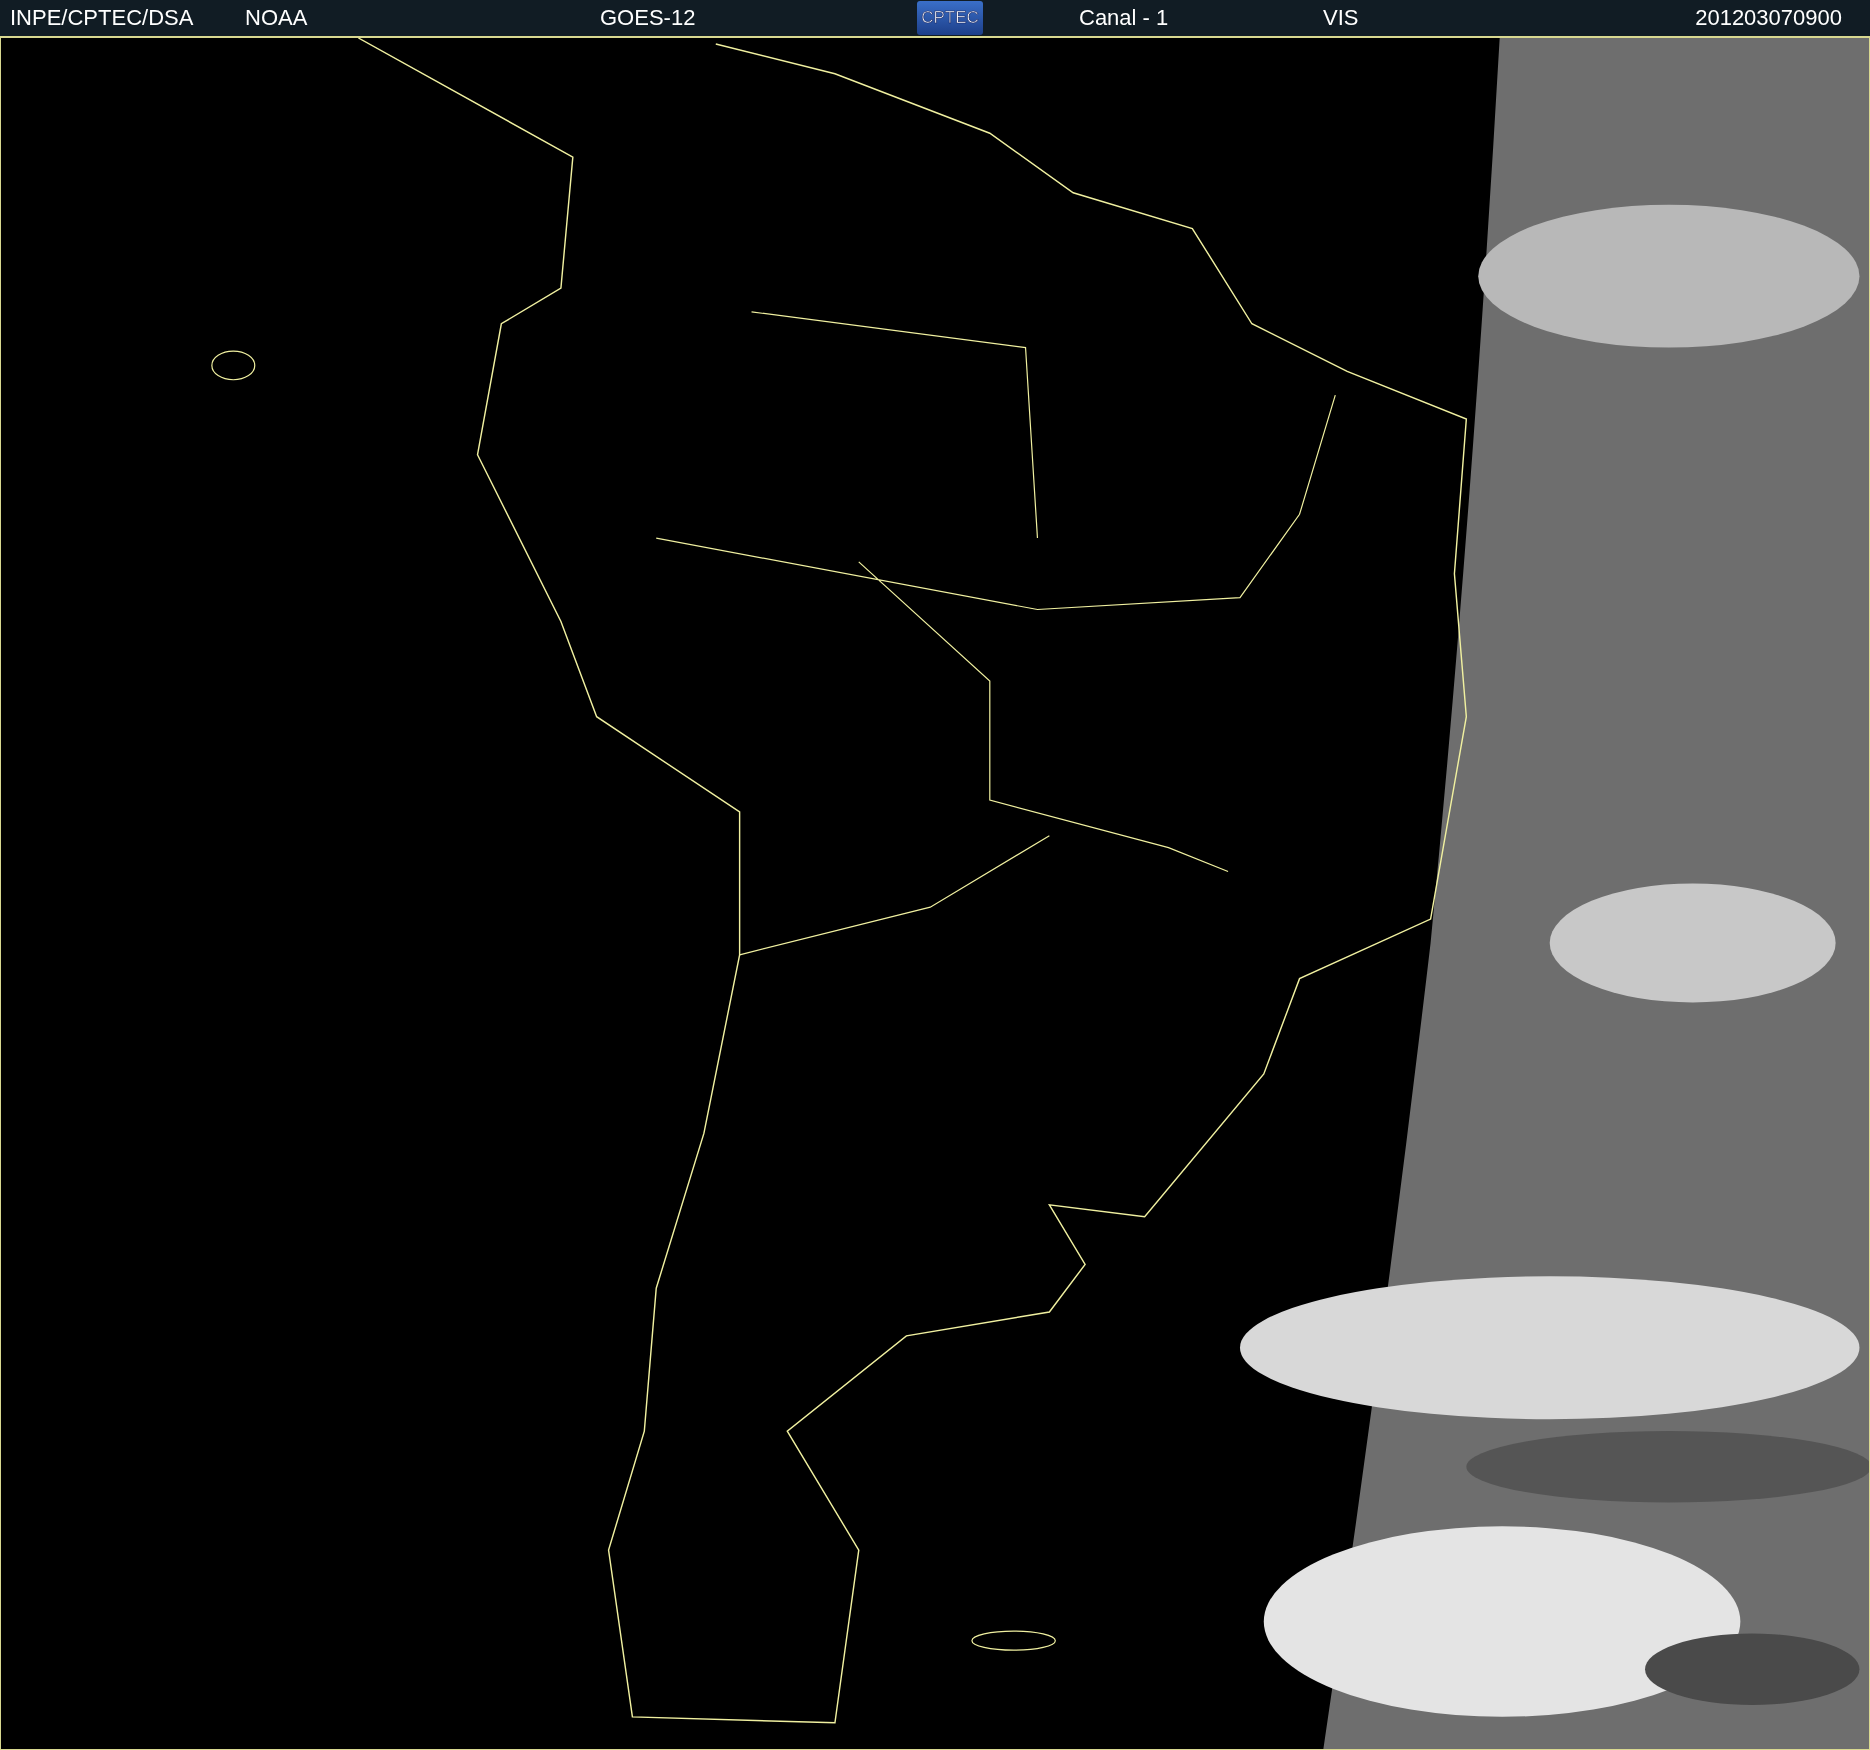 Image resolution: width=1870 pixels, height=1750 pixels. What do you see at coordinates (1768, 18) in the screenshot?
I see `timestamp-label: 201203070900` at bounding box center [1768, 18].